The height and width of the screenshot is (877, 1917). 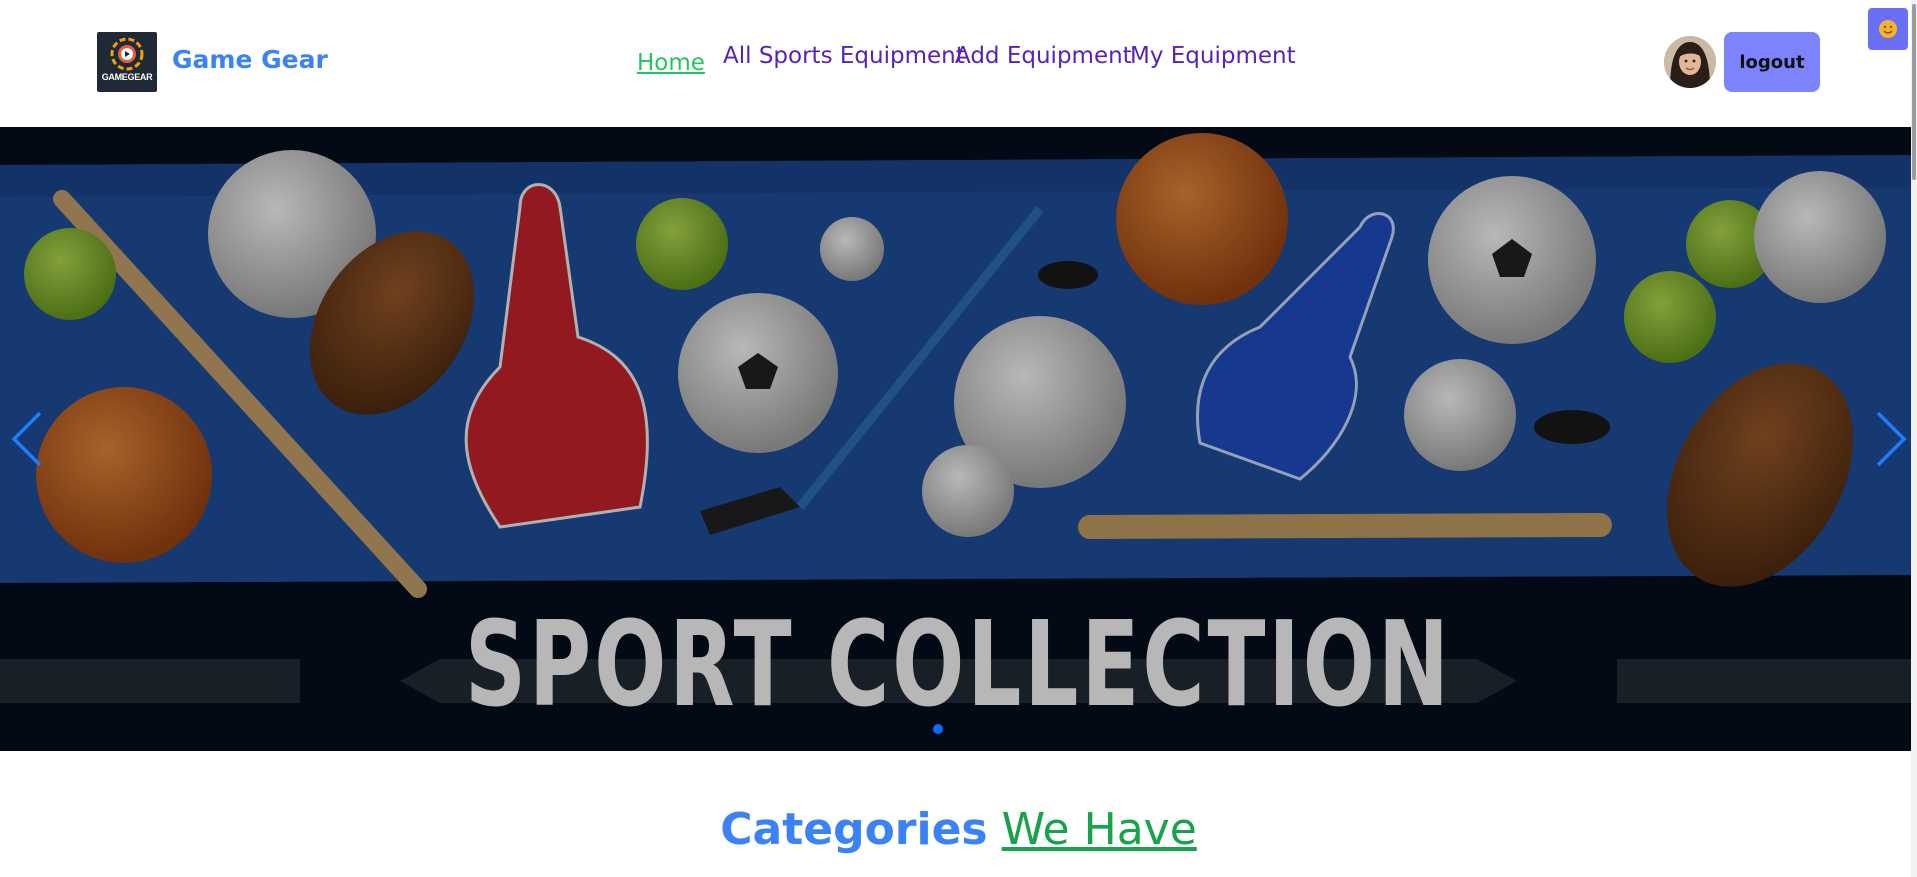 What do you see at coordinates (1772, 62) in the screenshot?
I see `logout-button: logout` at bounding box center [1772, 62].